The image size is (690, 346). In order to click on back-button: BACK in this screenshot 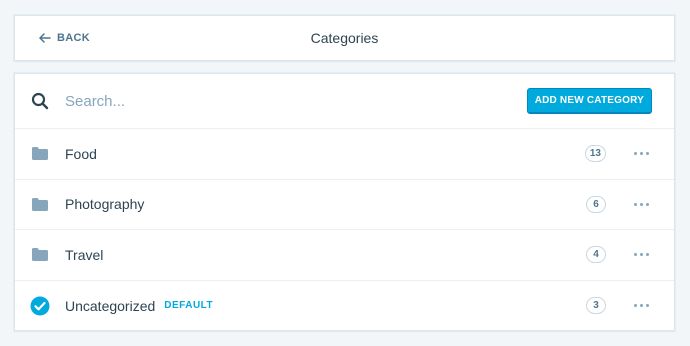, I will do `click(64, 38)`.